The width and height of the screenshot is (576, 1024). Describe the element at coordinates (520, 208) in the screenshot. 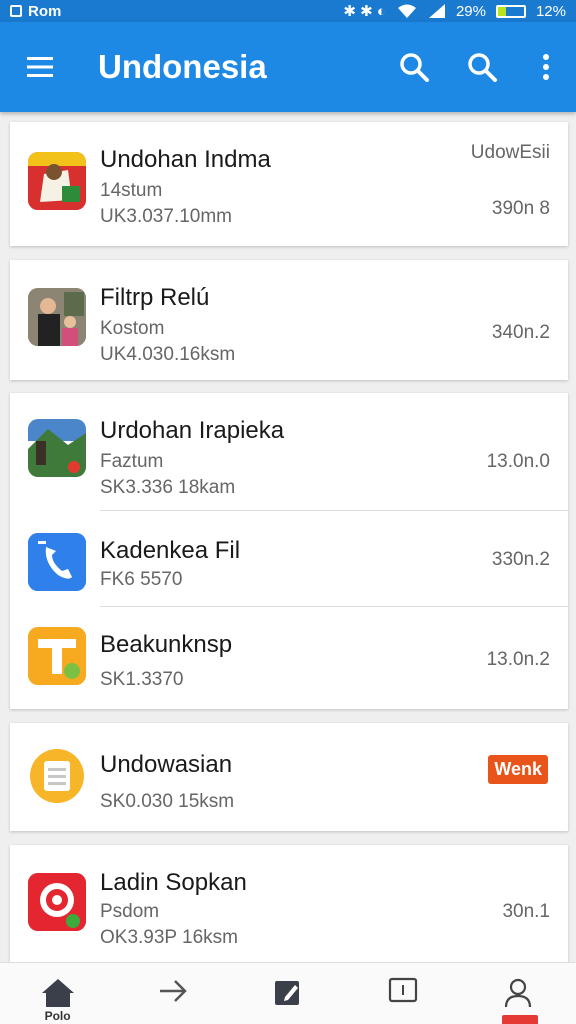

I see `item-value: 390n 8` at that location.